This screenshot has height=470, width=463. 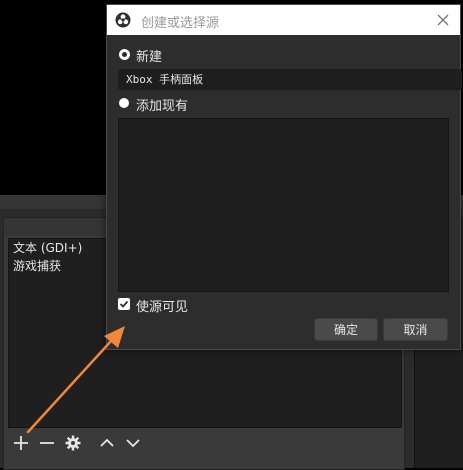 I want to click on close-icon, so click(x=443, y=20).